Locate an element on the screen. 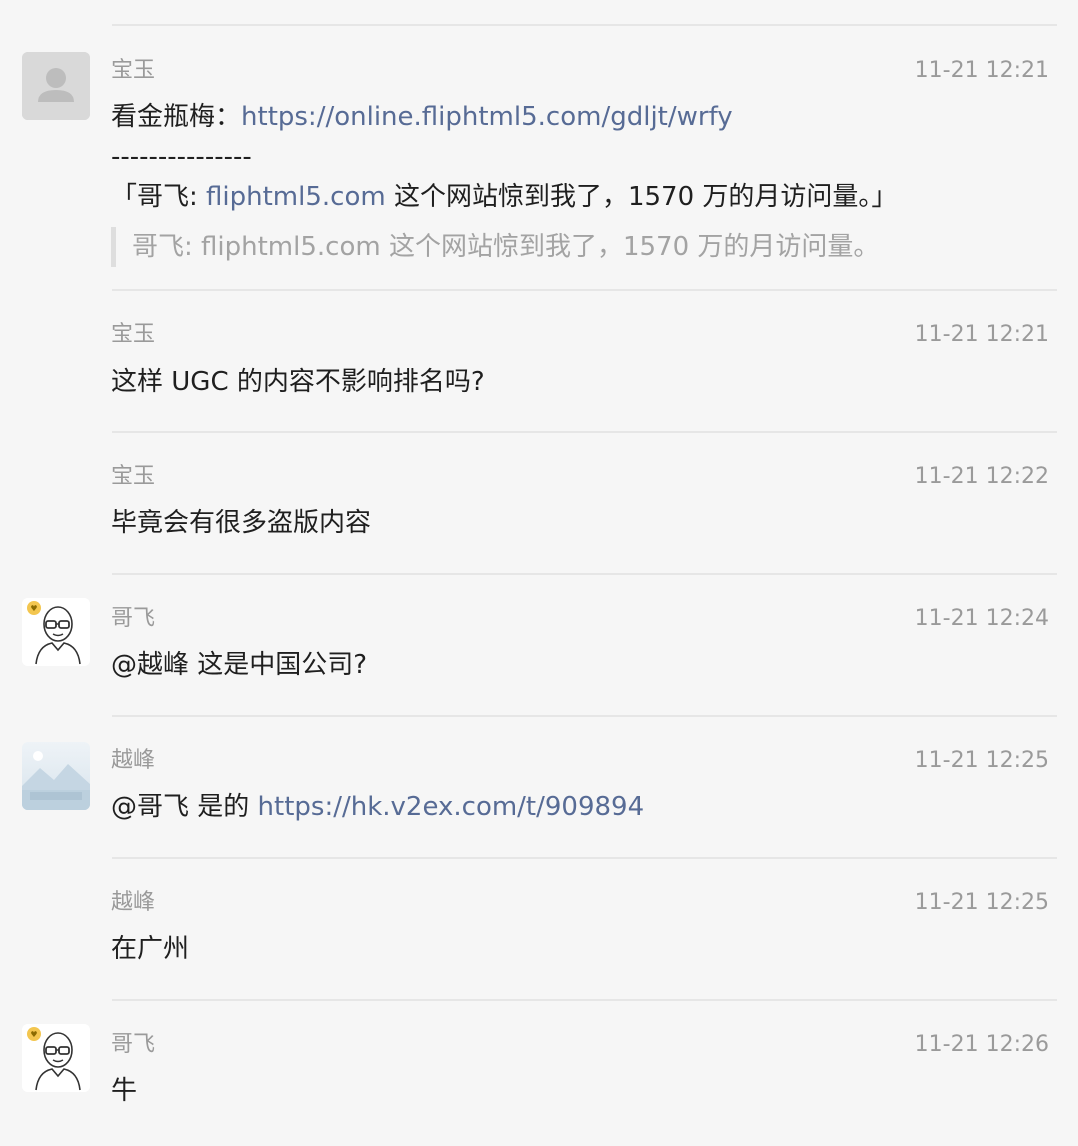 Image resolution: width=1078 pixels, height=1146 pixels. landscape-image-icon is located at coordinates (56, 776).